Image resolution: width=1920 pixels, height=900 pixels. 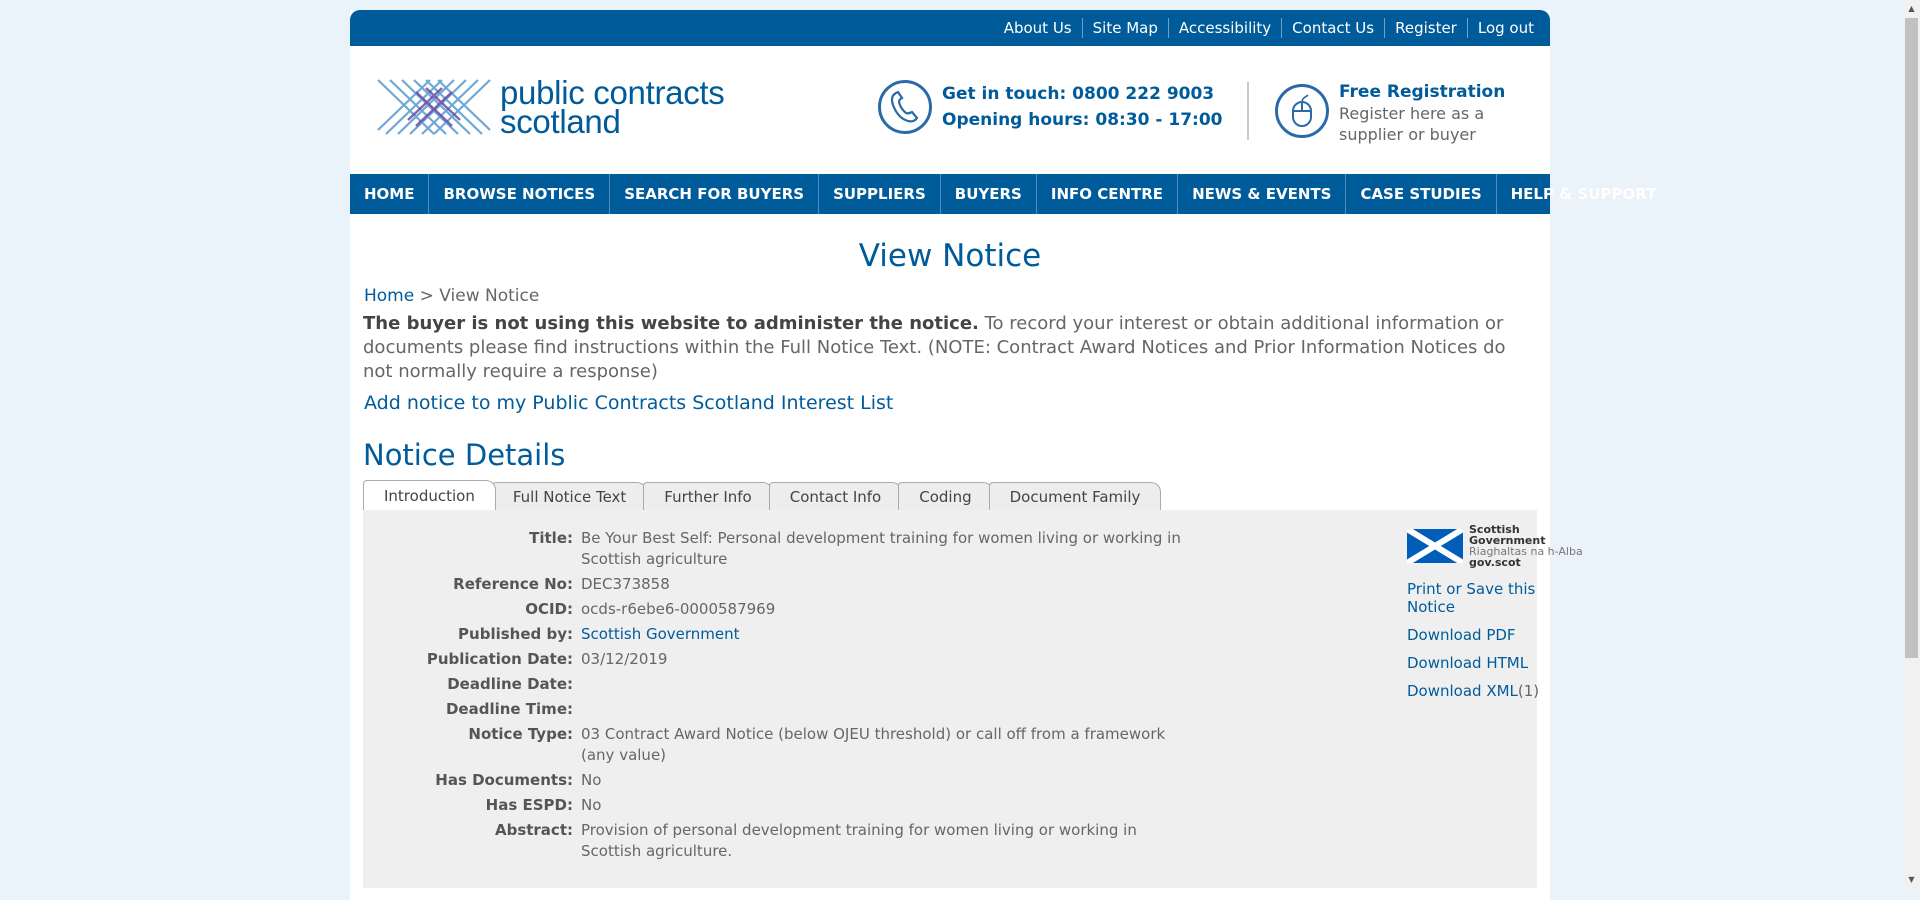 I want to click on tab-further-info: Further Info, so click(x=708, y=496).